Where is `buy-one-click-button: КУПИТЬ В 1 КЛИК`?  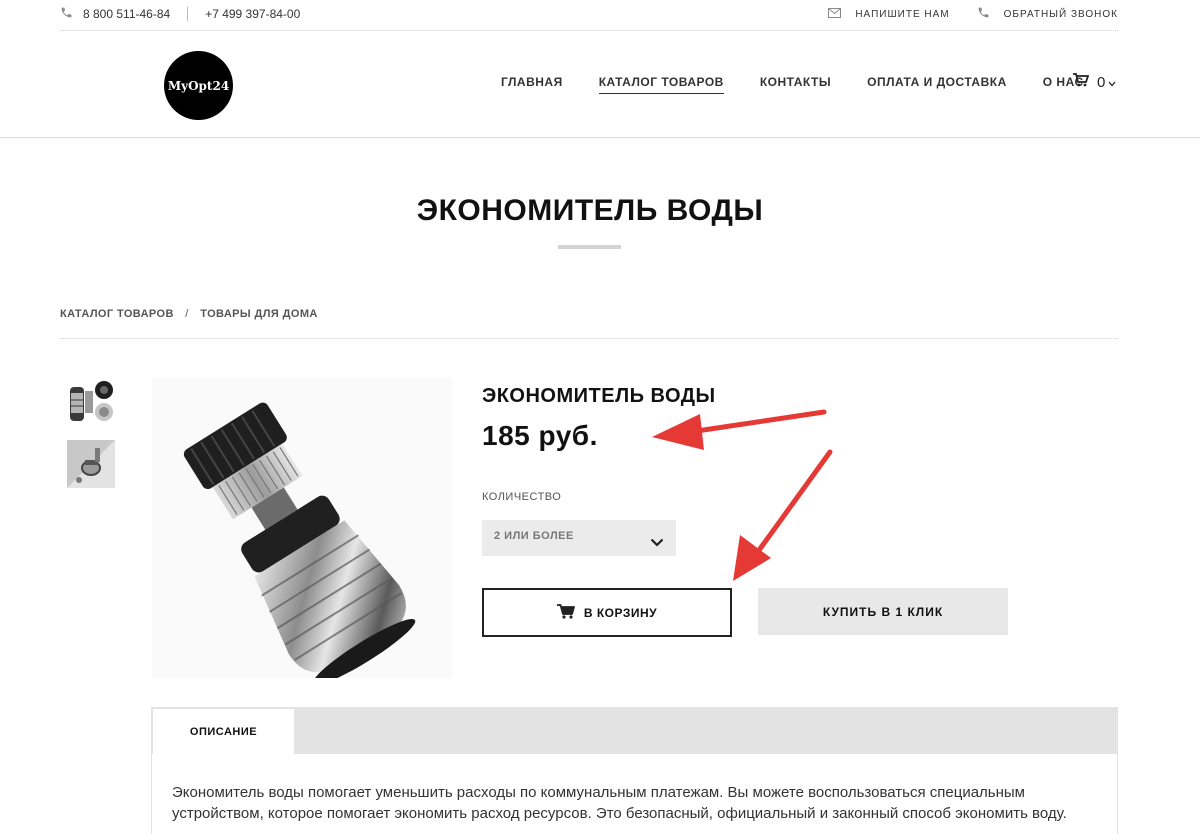
buy-one-click-button: КУПИТЬ В 1 КЛИК is located at coordinates (883, 611).